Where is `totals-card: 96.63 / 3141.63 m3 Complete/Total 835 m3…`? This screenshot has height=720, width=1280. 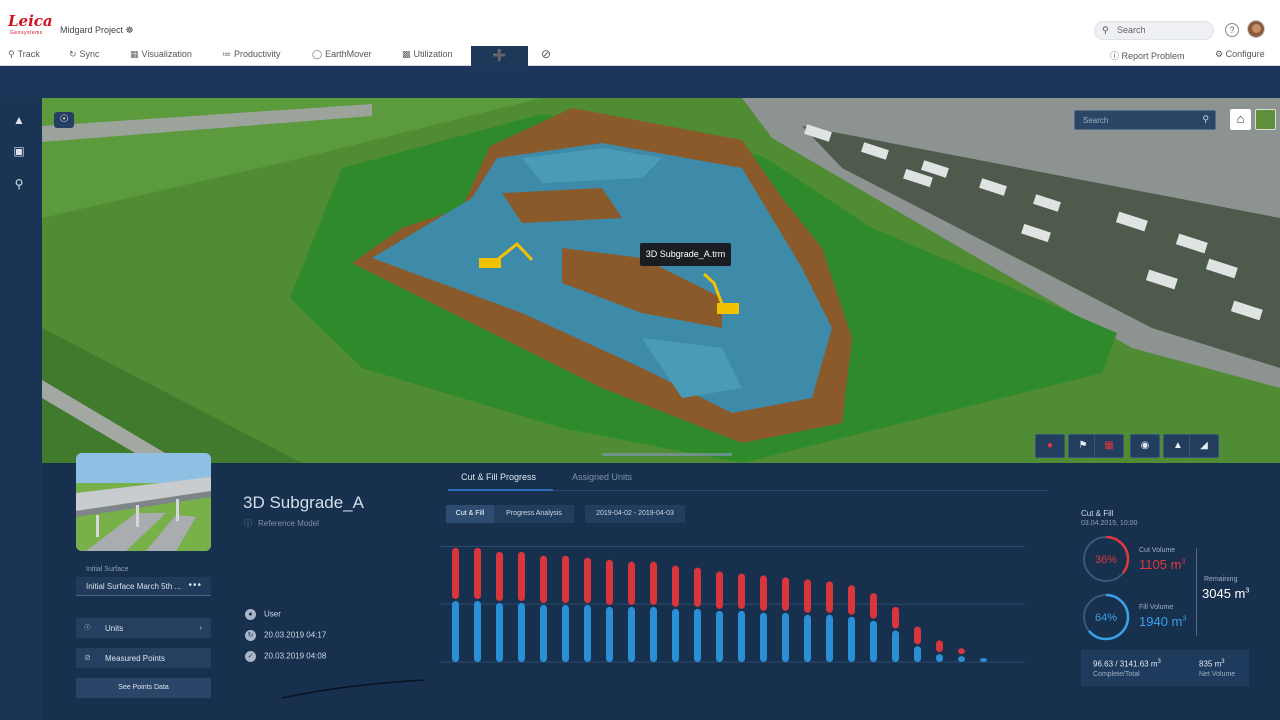
totals-card: 96.63 / 3141.63 m3 Complete/Total 835 m3… is located at coordinates (1165, 668).